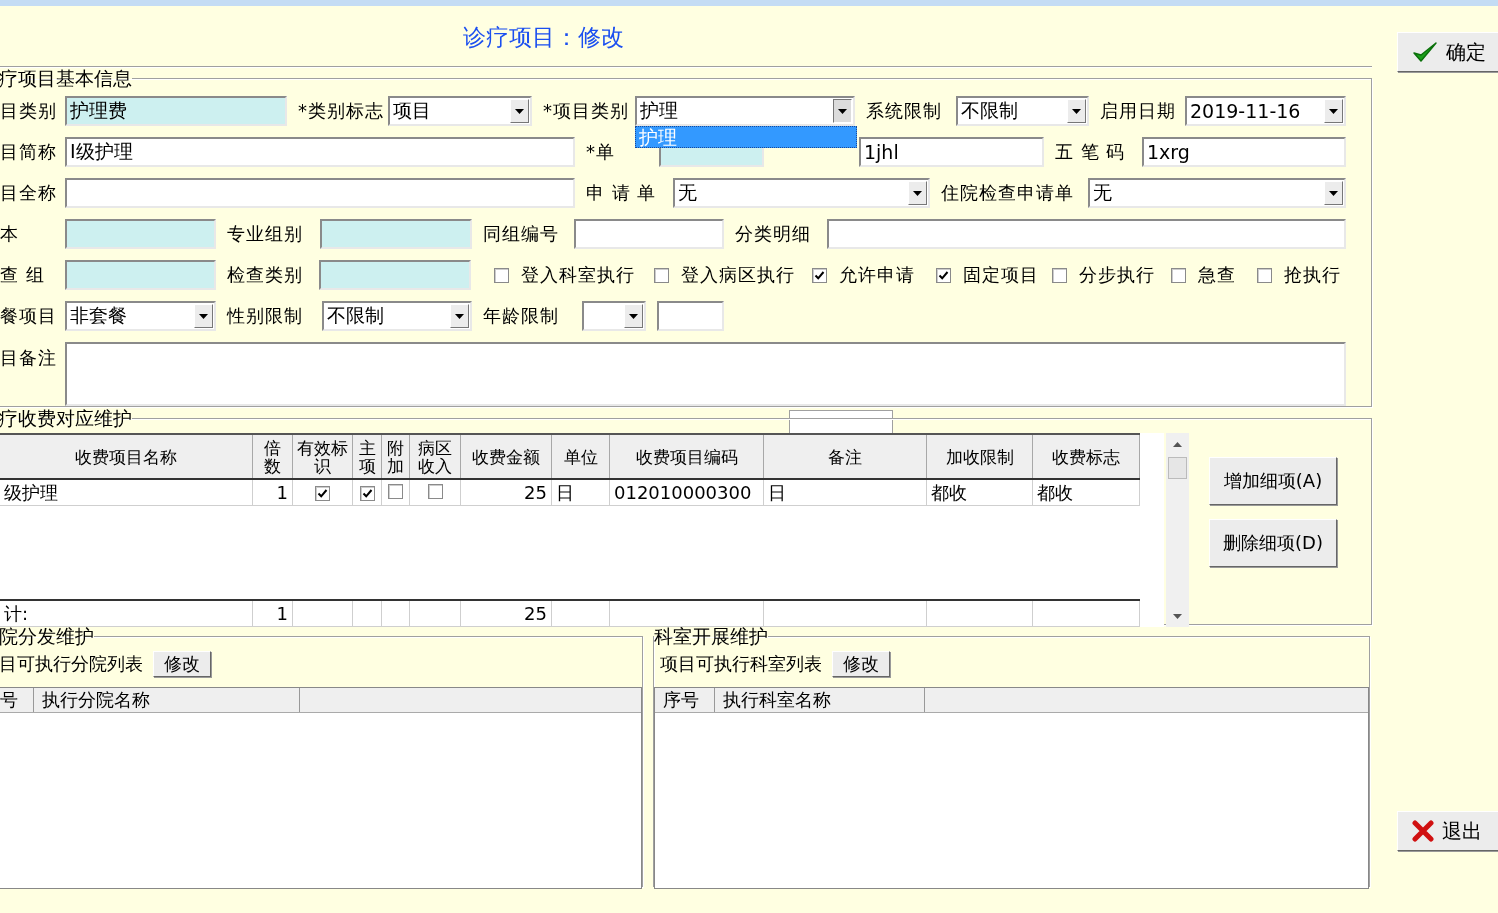  I want to click on caret-up-icon, so click(1177, 444).